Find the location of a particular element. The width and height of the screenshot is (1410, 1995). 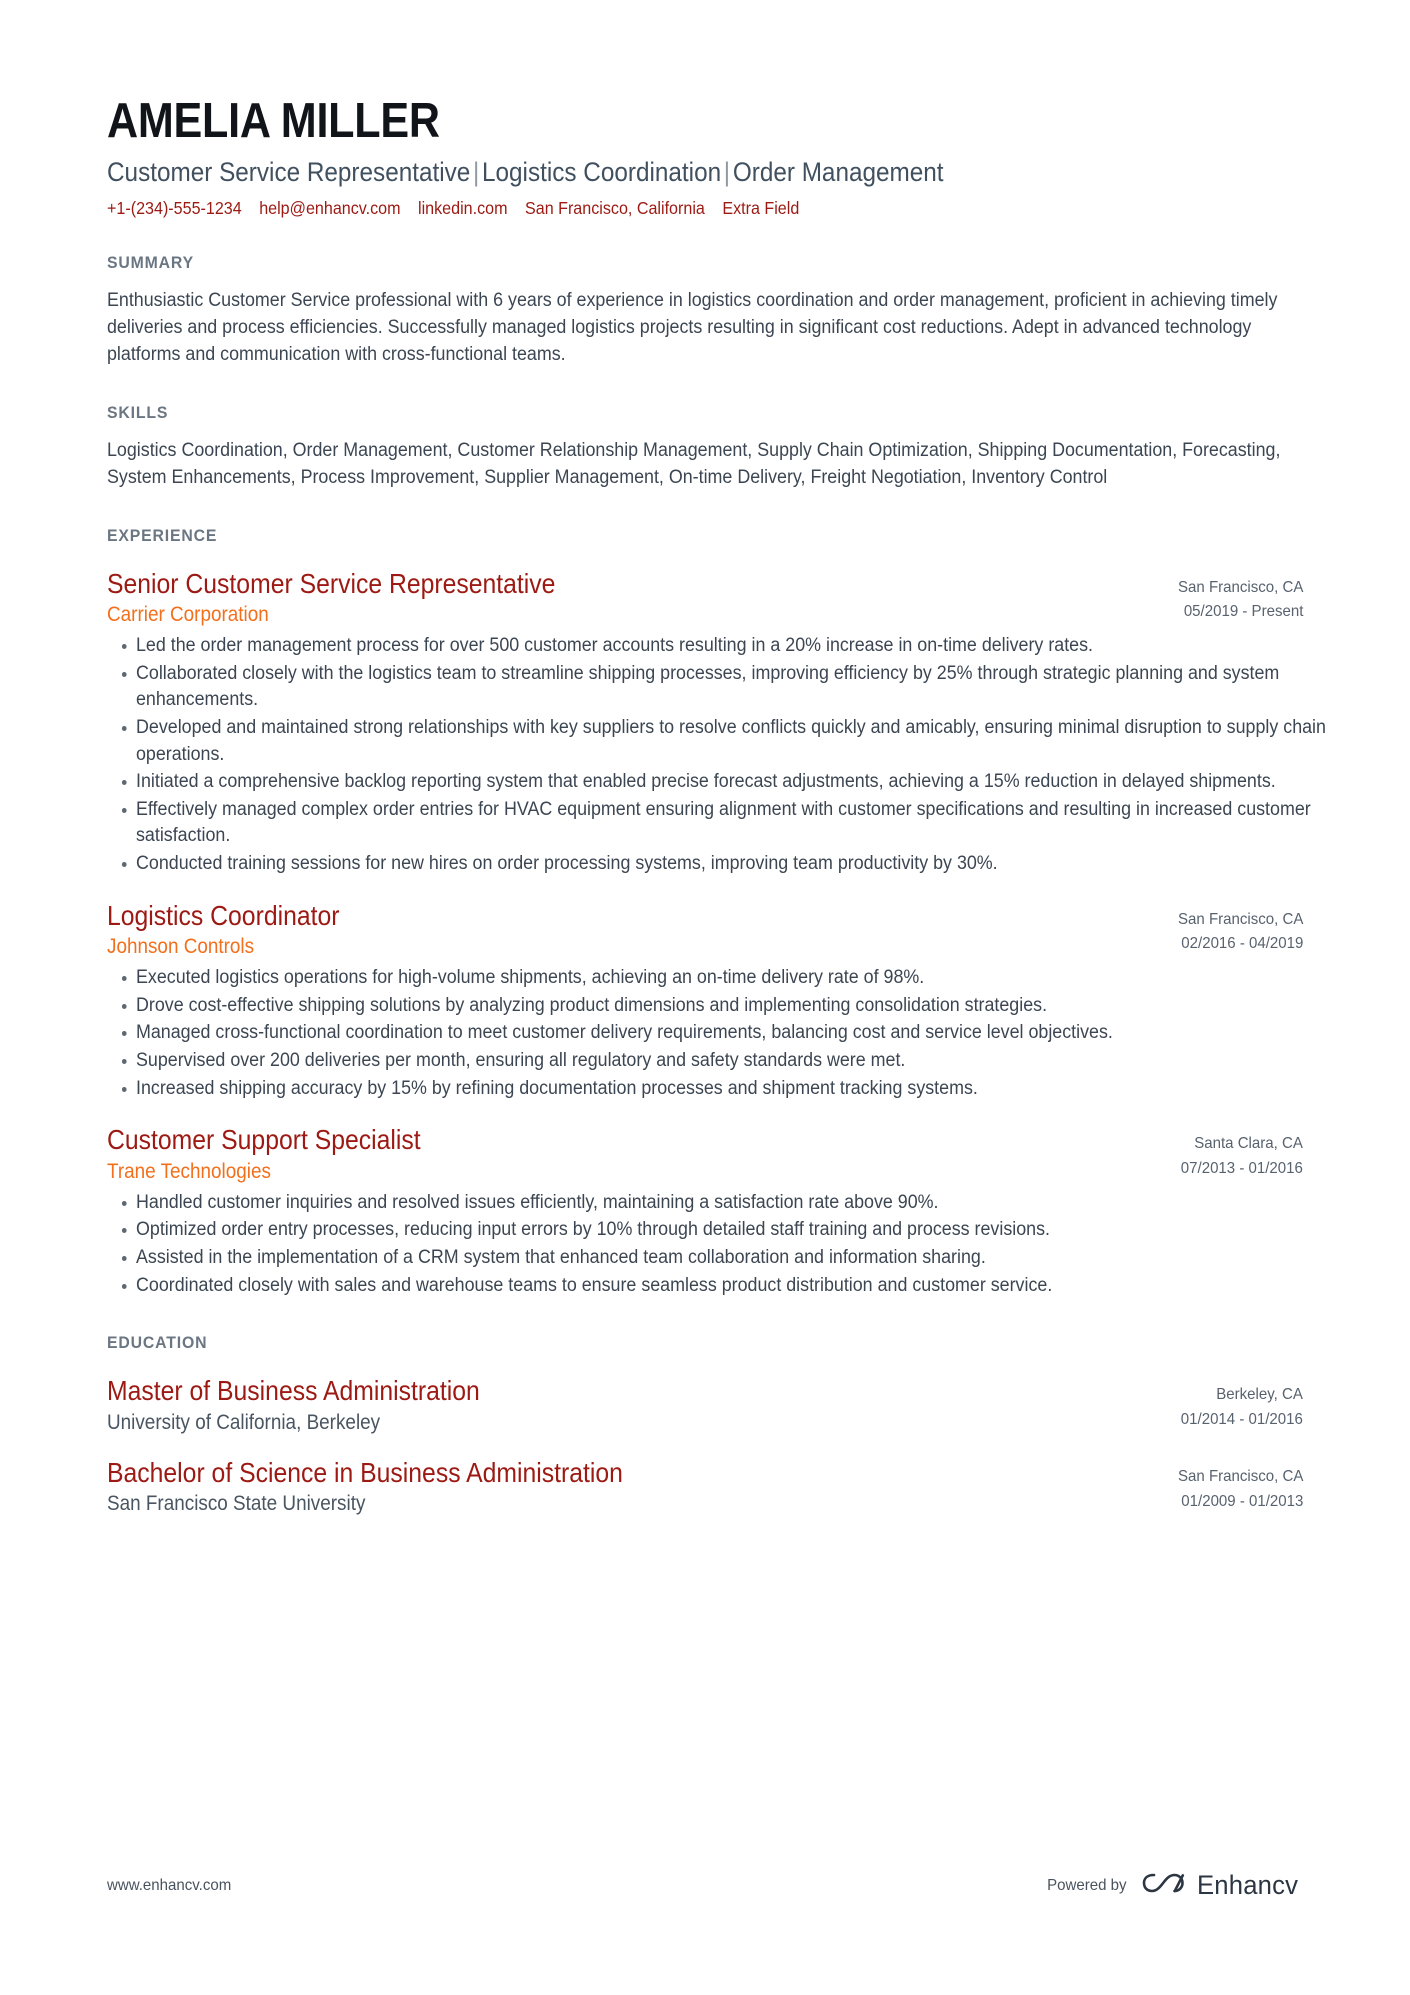

contact-phone: +1-(234)-555-1234 is located at coordinates (174, 208).